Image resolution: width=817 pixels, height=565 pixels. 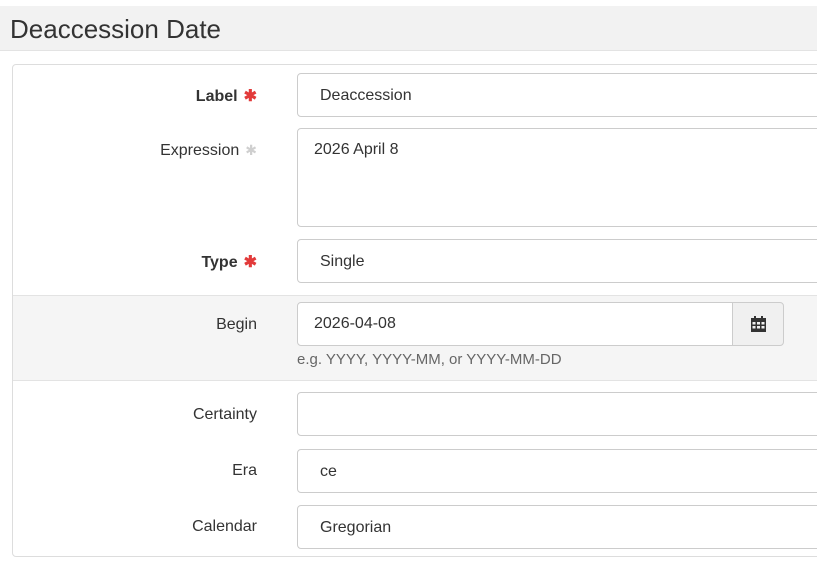 I want to click on certainty-field-label: Certainty, so click(x=225, y=415).